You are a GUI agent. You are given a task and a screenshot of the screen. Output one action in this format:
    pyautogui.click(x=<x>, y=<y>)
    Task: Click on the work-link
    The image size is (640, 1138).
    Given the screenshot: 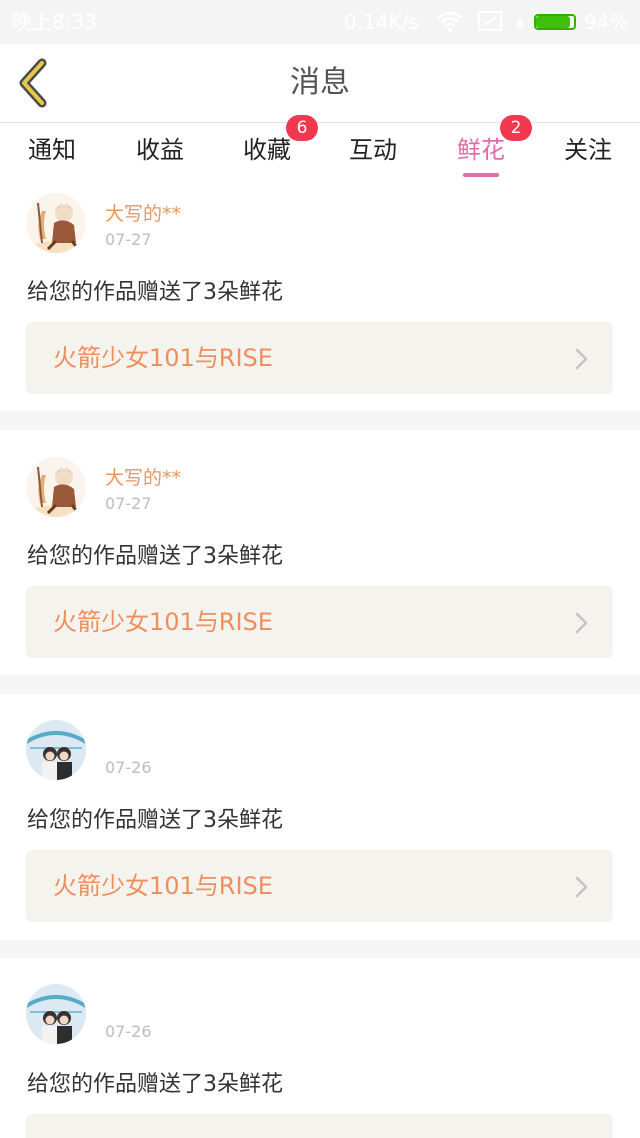 What is the action you would take?
    pyautogui.click(x=319, y=1126)
    